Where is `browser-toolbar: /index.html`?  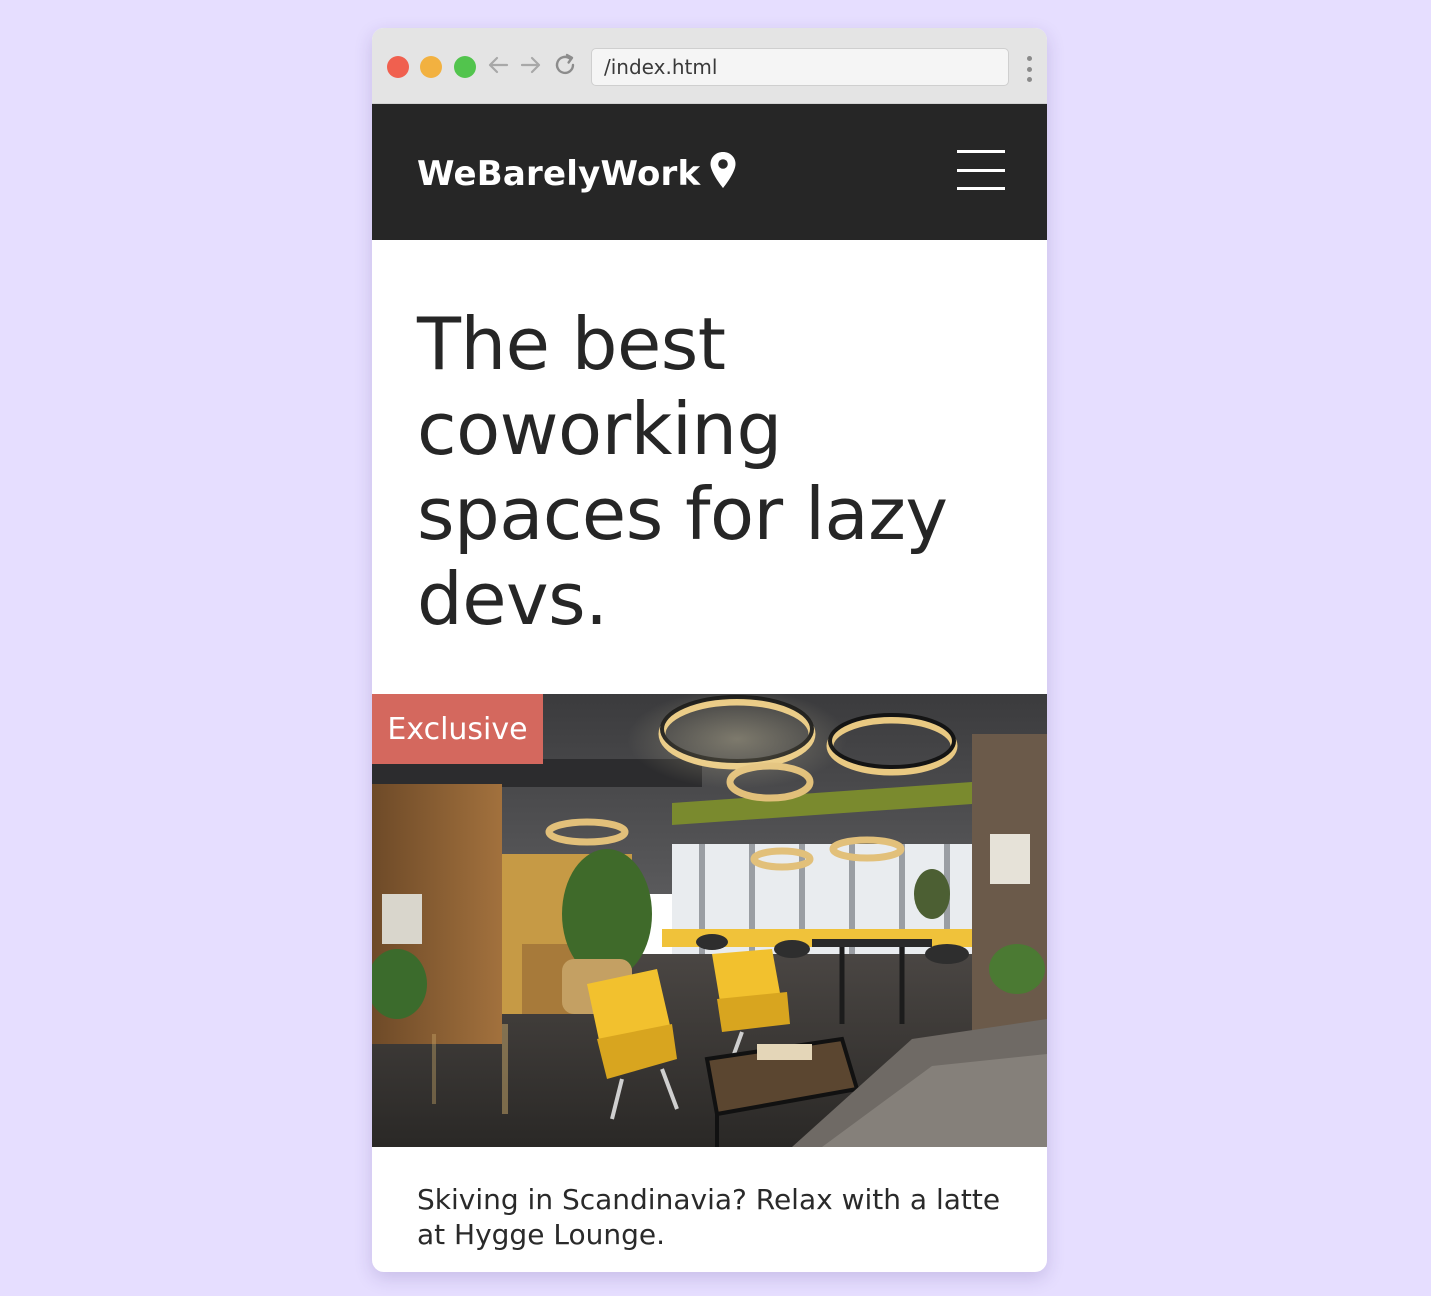
browser-toolbar: /index.html is located at coordinates (709, 66).